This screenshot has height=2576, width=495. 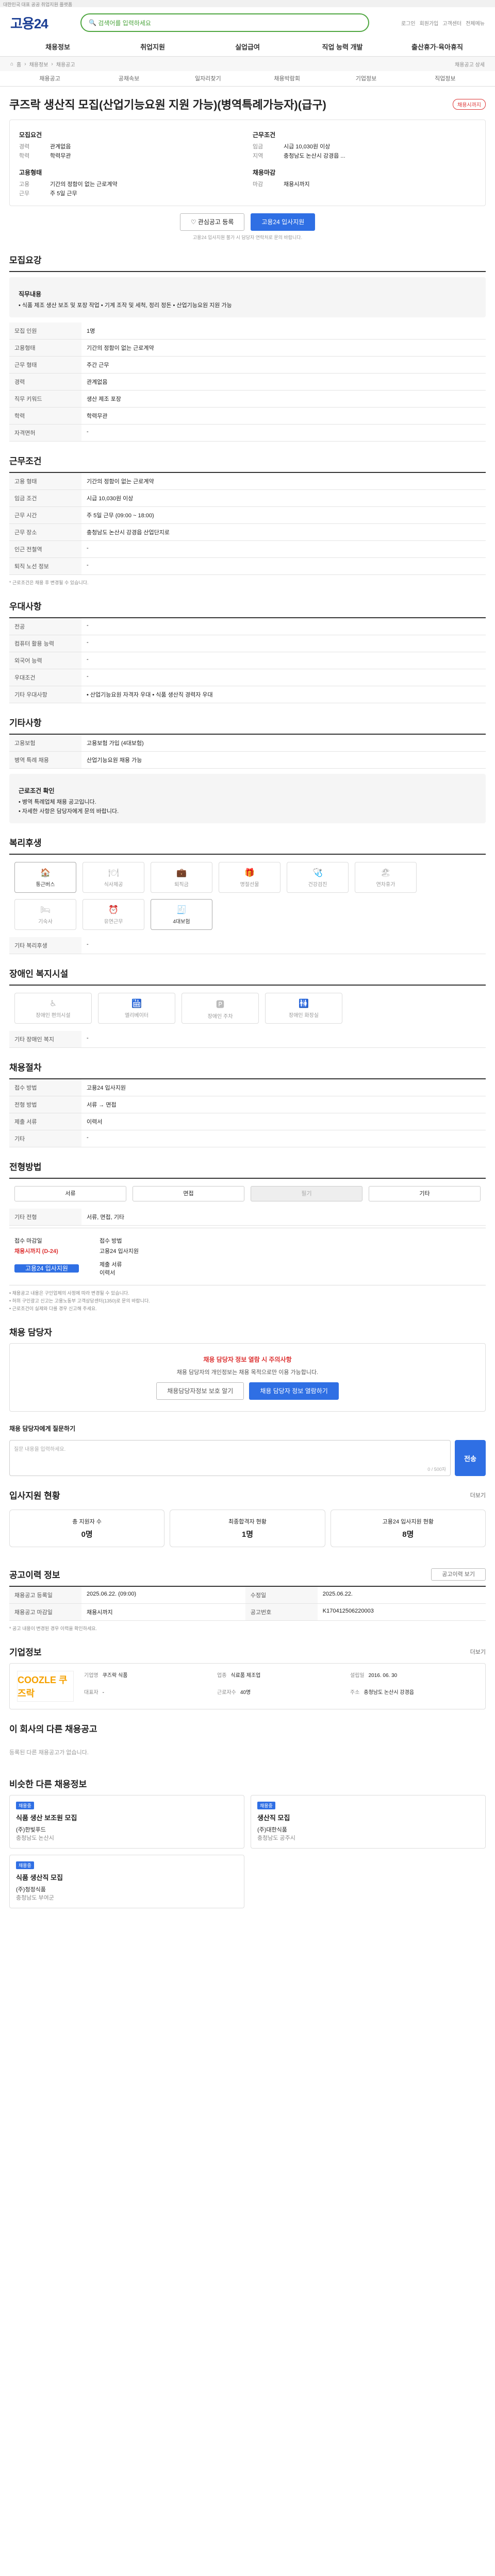 I want to click on sub-tab: 직업정보, so click(x=445, y=79).